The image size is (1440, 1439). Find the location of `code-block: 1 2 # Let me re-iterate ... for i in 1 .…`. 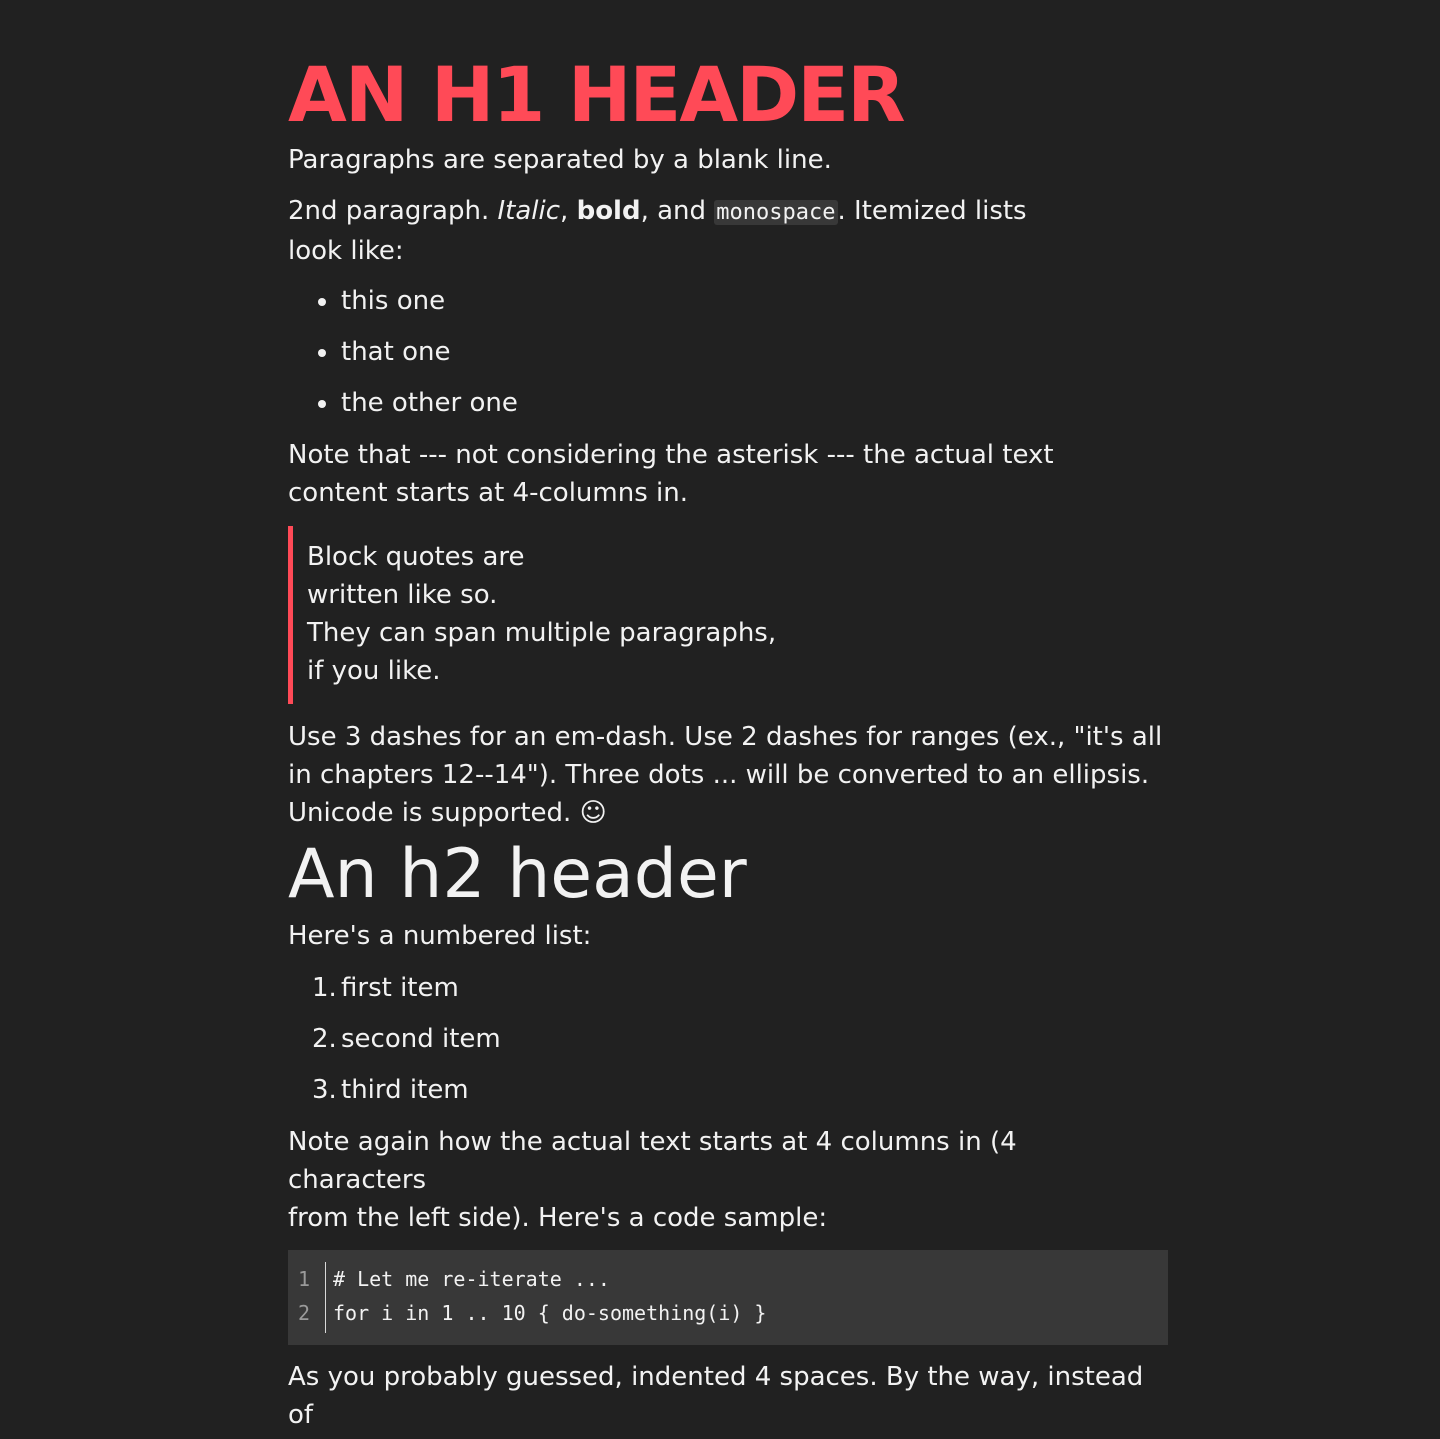

code-block: 1 2 # Let me re-iterate ... for i in 1 .… is located at coordinates (728, 1297).